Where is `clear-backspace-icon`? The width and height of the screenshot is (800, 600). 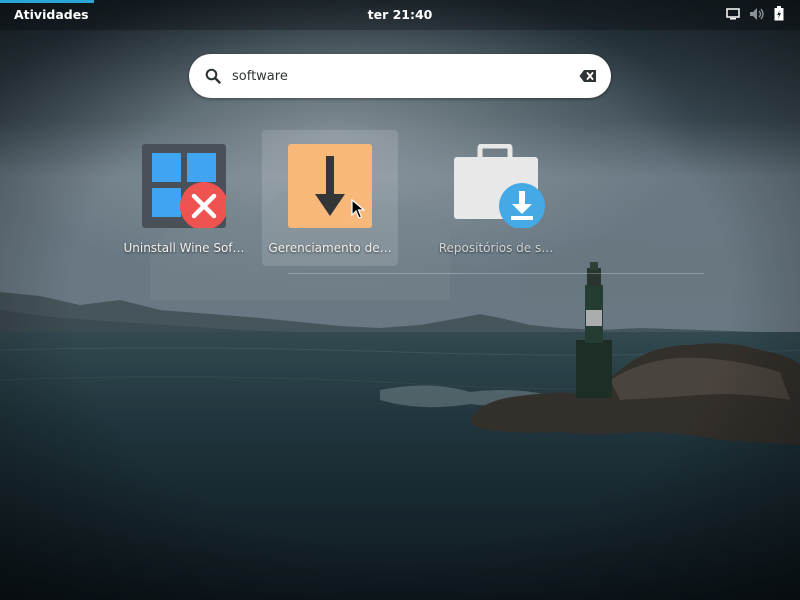
clear-backspace-icon is located at coordinates (588, 76).